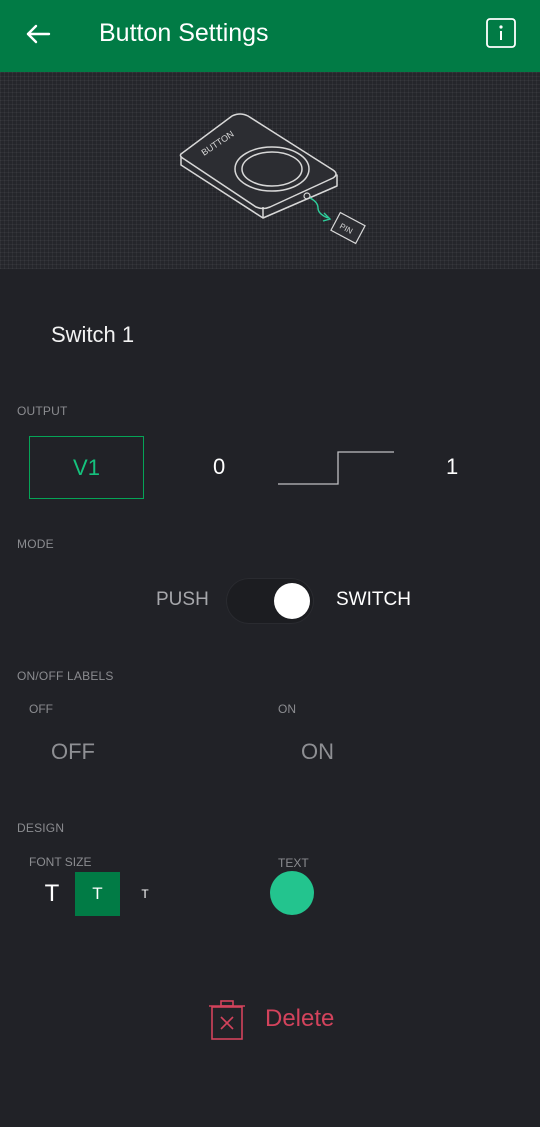 The image size is (540, 1127). Describe the element at coordinates (292, 893) in the screenshot. I see `text-color-picker` at that location.